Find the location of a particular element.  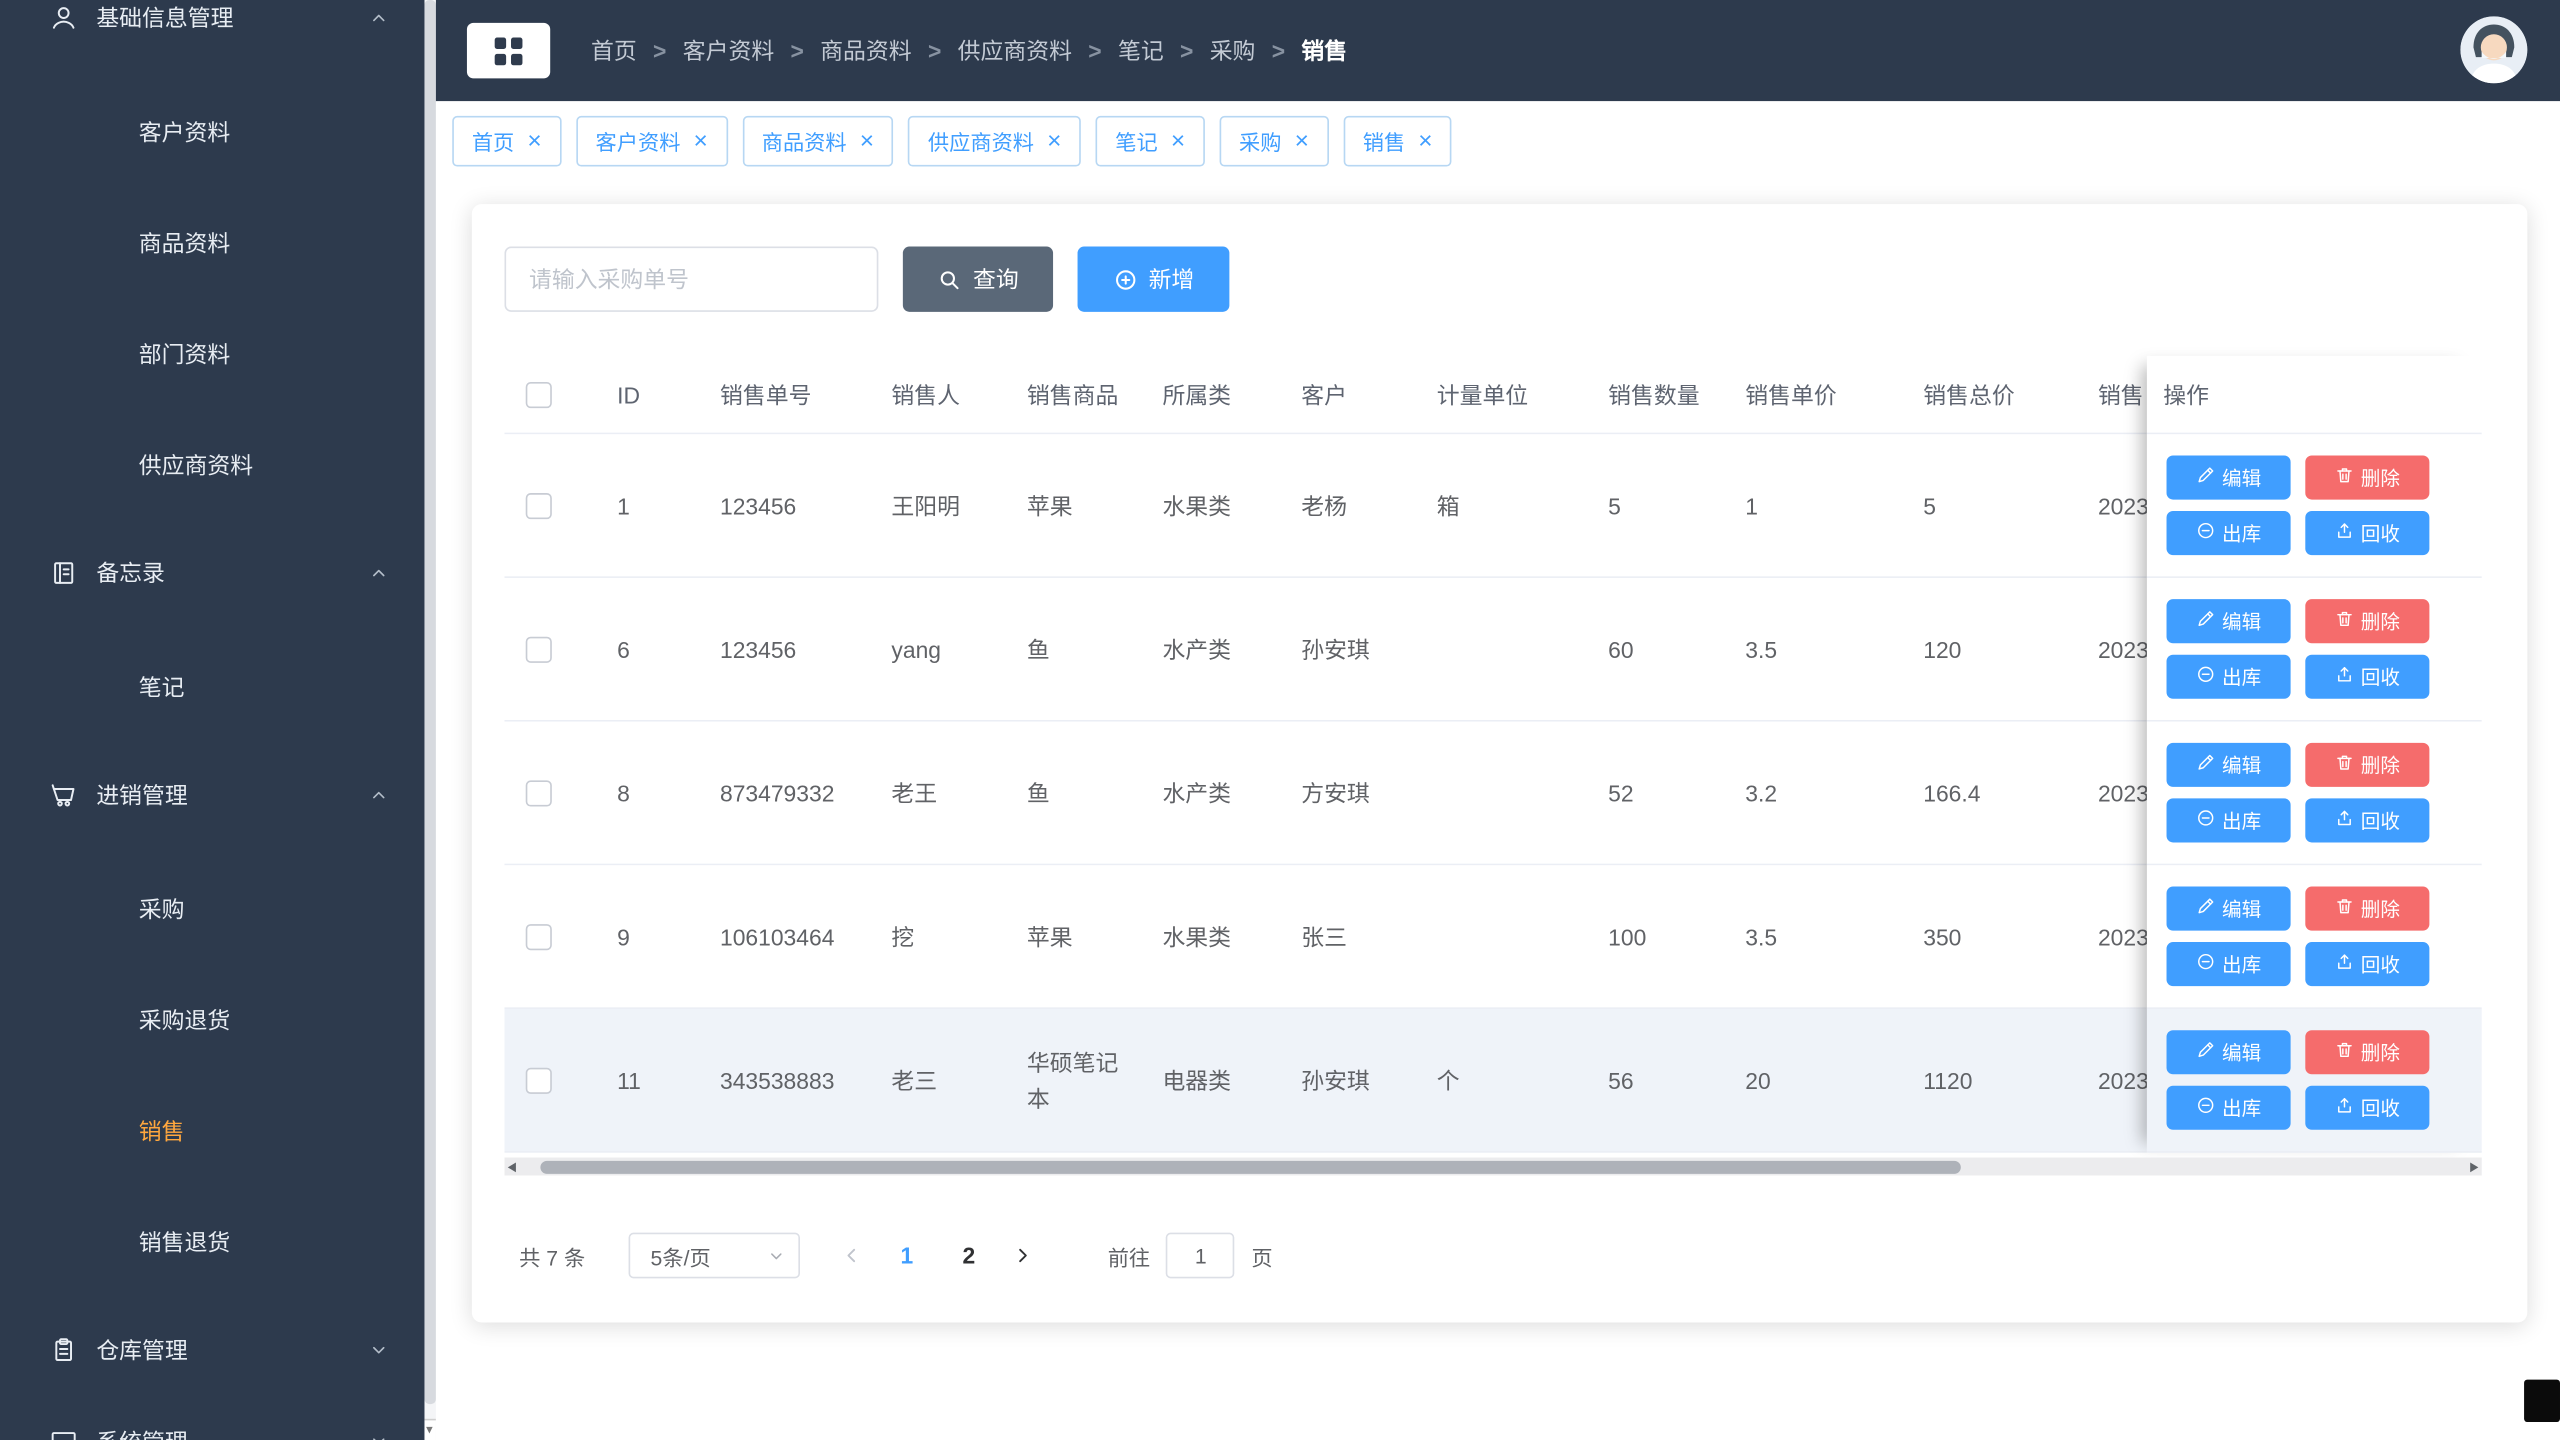

sidebar-scrollbar-down-arrow is located at coordinates (430, 1429).